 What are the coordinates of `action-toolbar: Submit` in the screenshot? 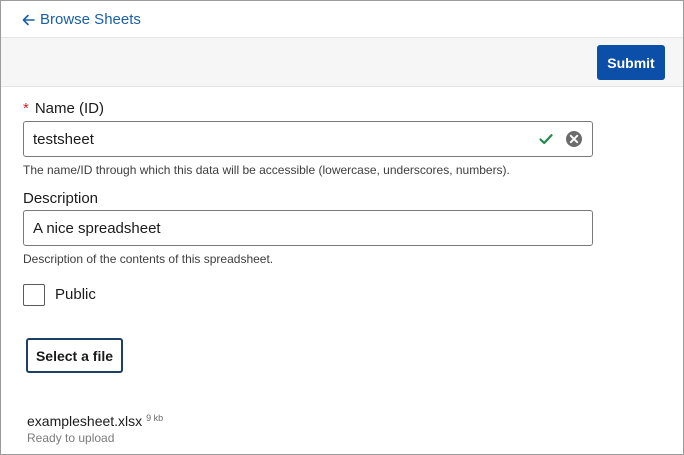 It's located at (342, 62).